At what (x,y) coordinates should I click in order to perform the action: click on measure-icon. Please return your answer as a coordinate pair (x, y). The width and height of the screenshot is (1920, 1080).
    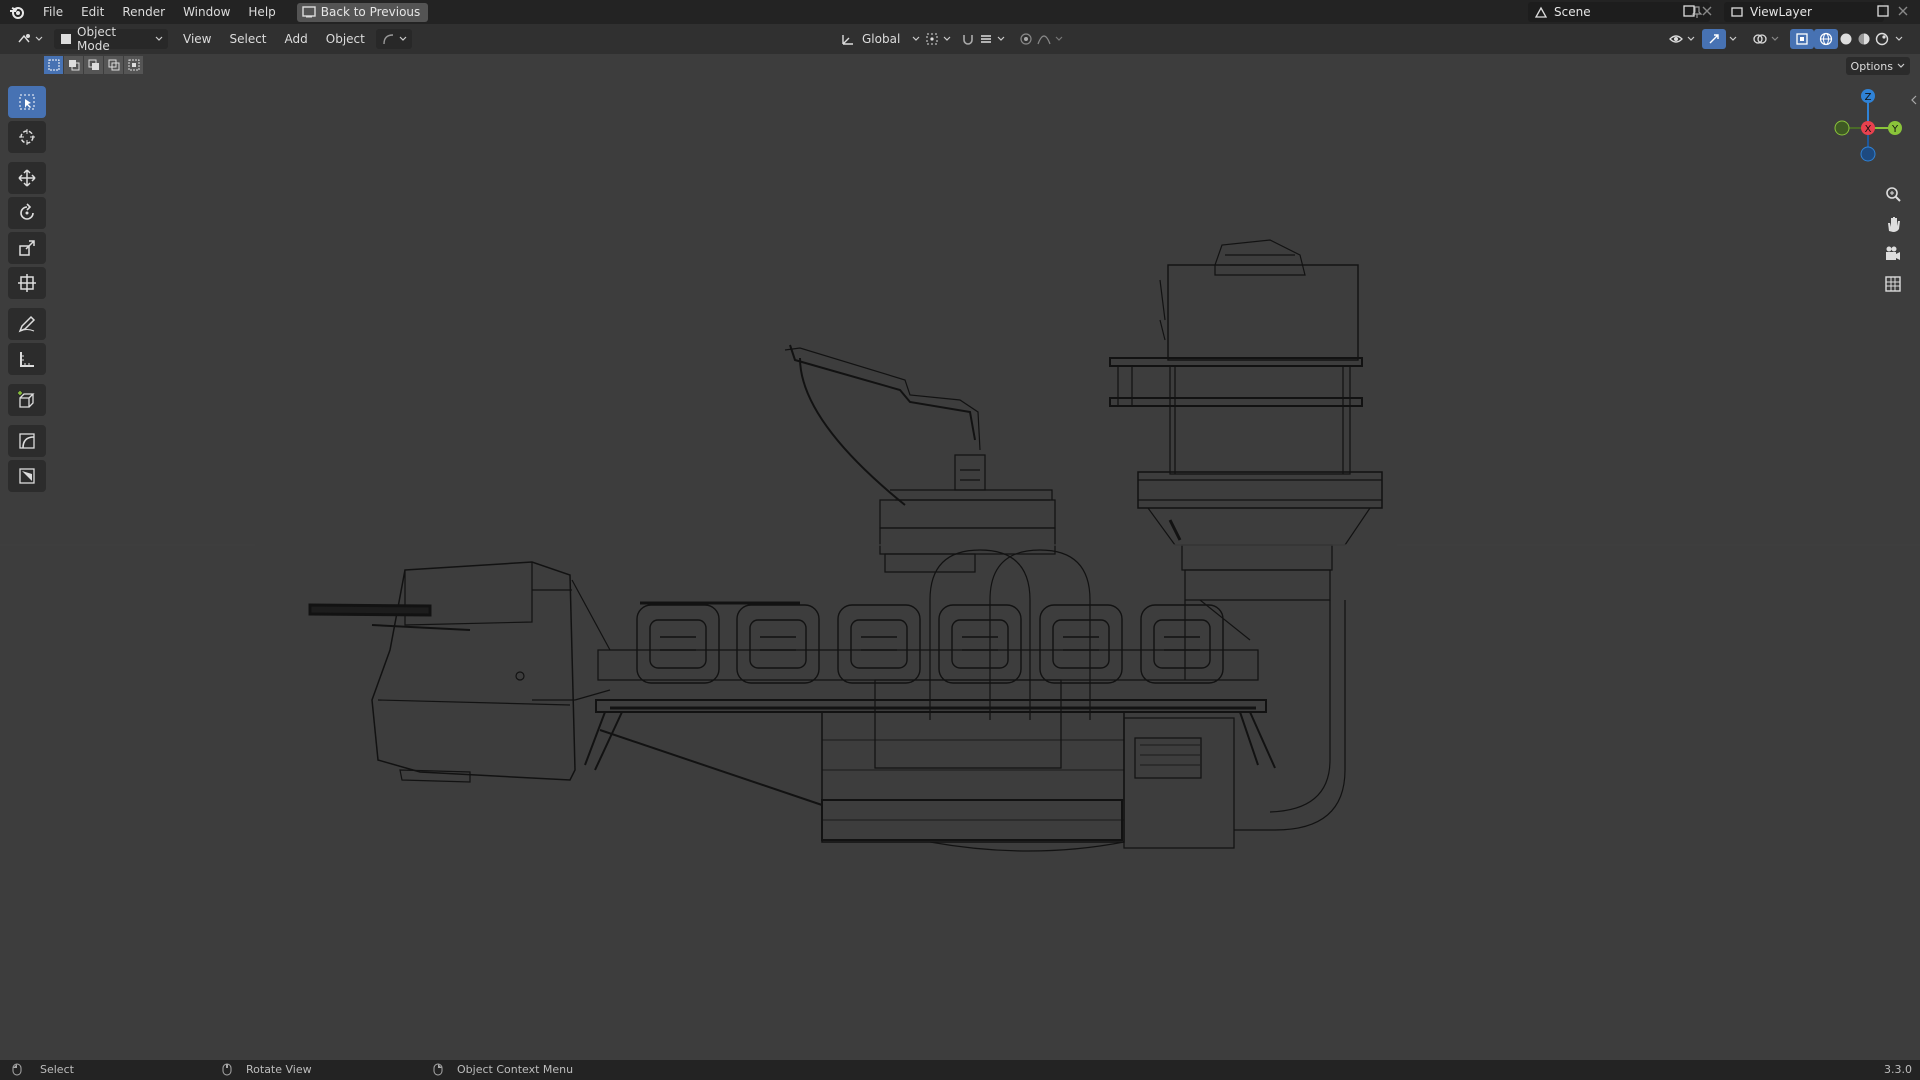
    Looking at the image, I should click on (27, 359).